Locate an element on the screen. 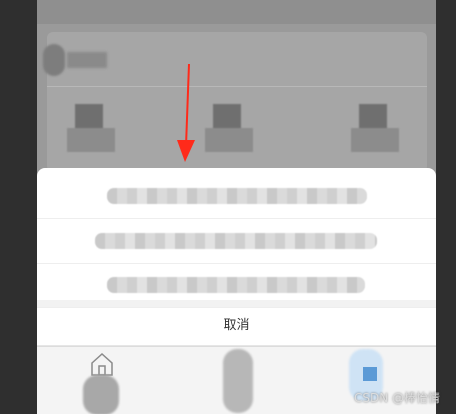 The width and height of the screenshot is (456, 414). blurred-title is located at coordinates (87, 60).